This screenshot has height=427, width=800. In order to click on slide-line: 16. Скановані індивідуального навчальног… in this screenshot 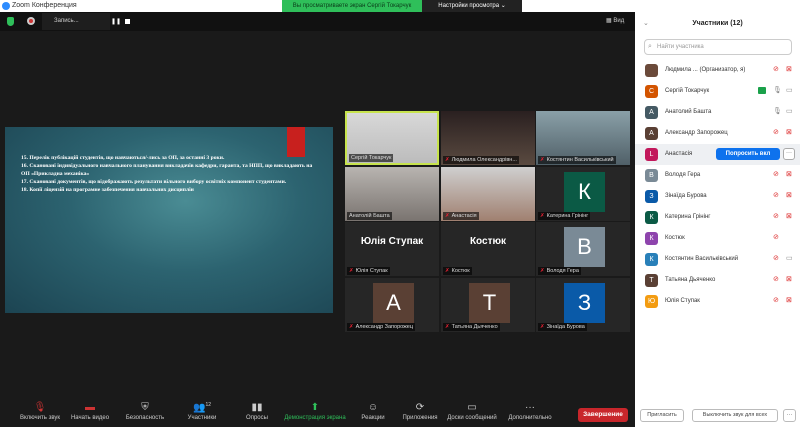, I will do `click(167, 170)`.